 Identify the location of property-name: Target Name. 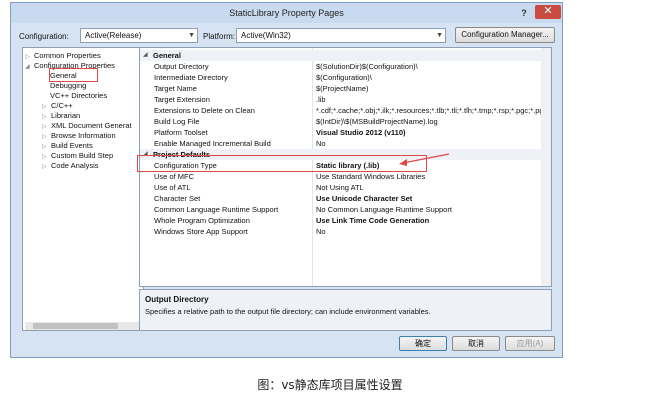
(175, 88).